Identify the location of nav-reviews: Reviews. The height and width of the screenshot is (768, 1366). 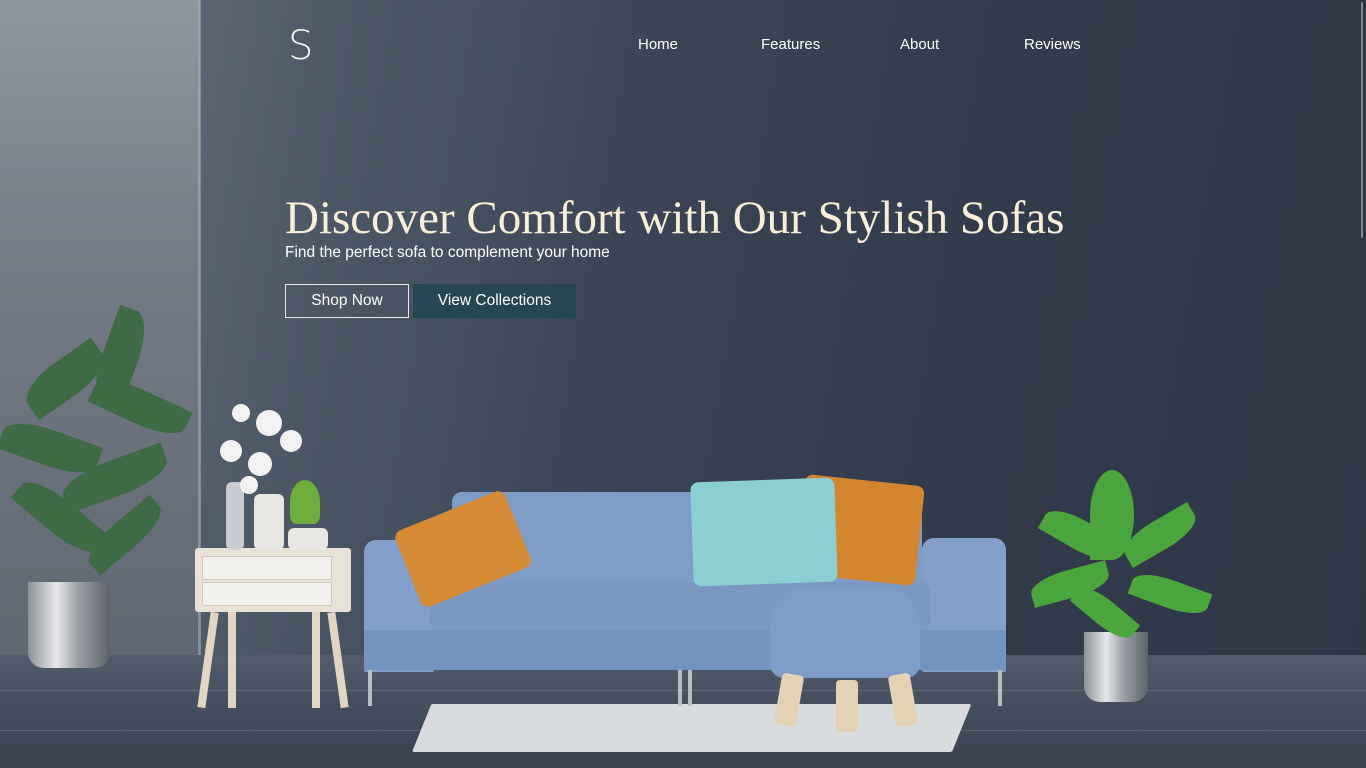
(1052, 44).